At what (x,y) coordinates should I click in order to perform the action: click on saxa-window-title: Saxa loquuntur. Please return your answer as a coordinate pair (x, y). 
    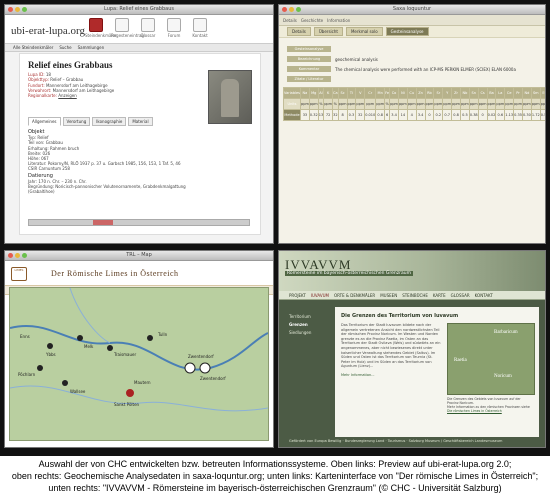
    Looking at the image, I should click on (412, 9).